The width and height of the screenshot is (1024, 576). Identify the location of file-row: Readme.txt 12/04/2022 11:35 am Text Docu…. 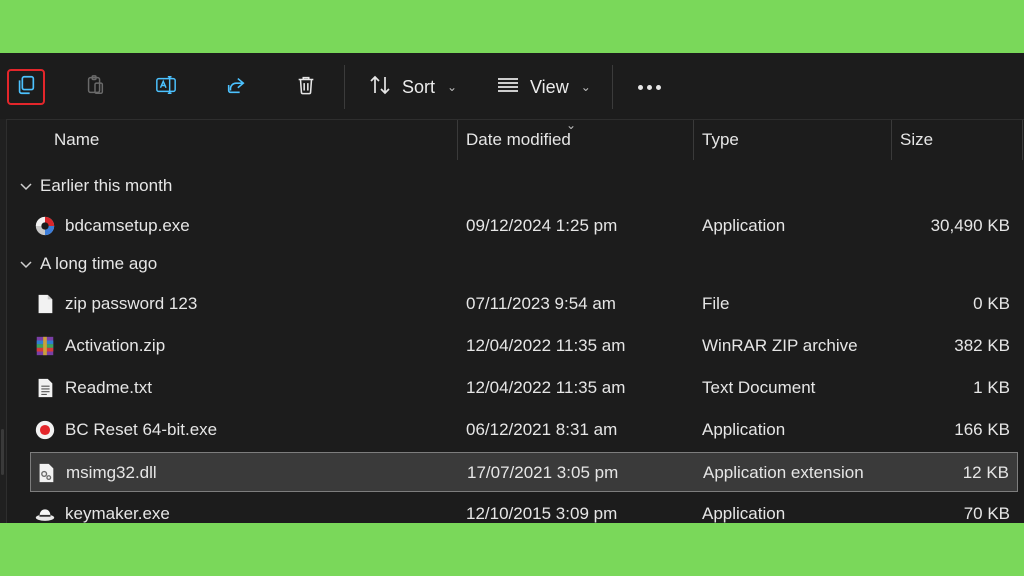
(524, 388).